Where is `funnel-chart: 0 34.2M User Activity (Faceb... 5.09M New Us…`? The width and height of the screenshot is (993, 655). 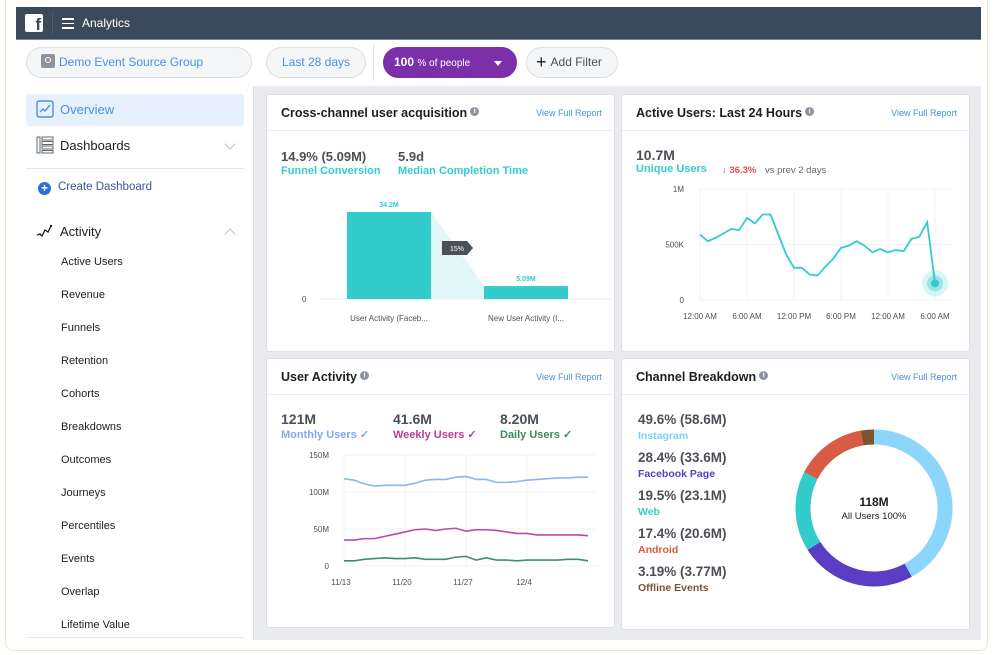 funnel-chart: 0 34.2M User Activity (Faceb... 5.09M New Us… is located at coordinates (457, 262).